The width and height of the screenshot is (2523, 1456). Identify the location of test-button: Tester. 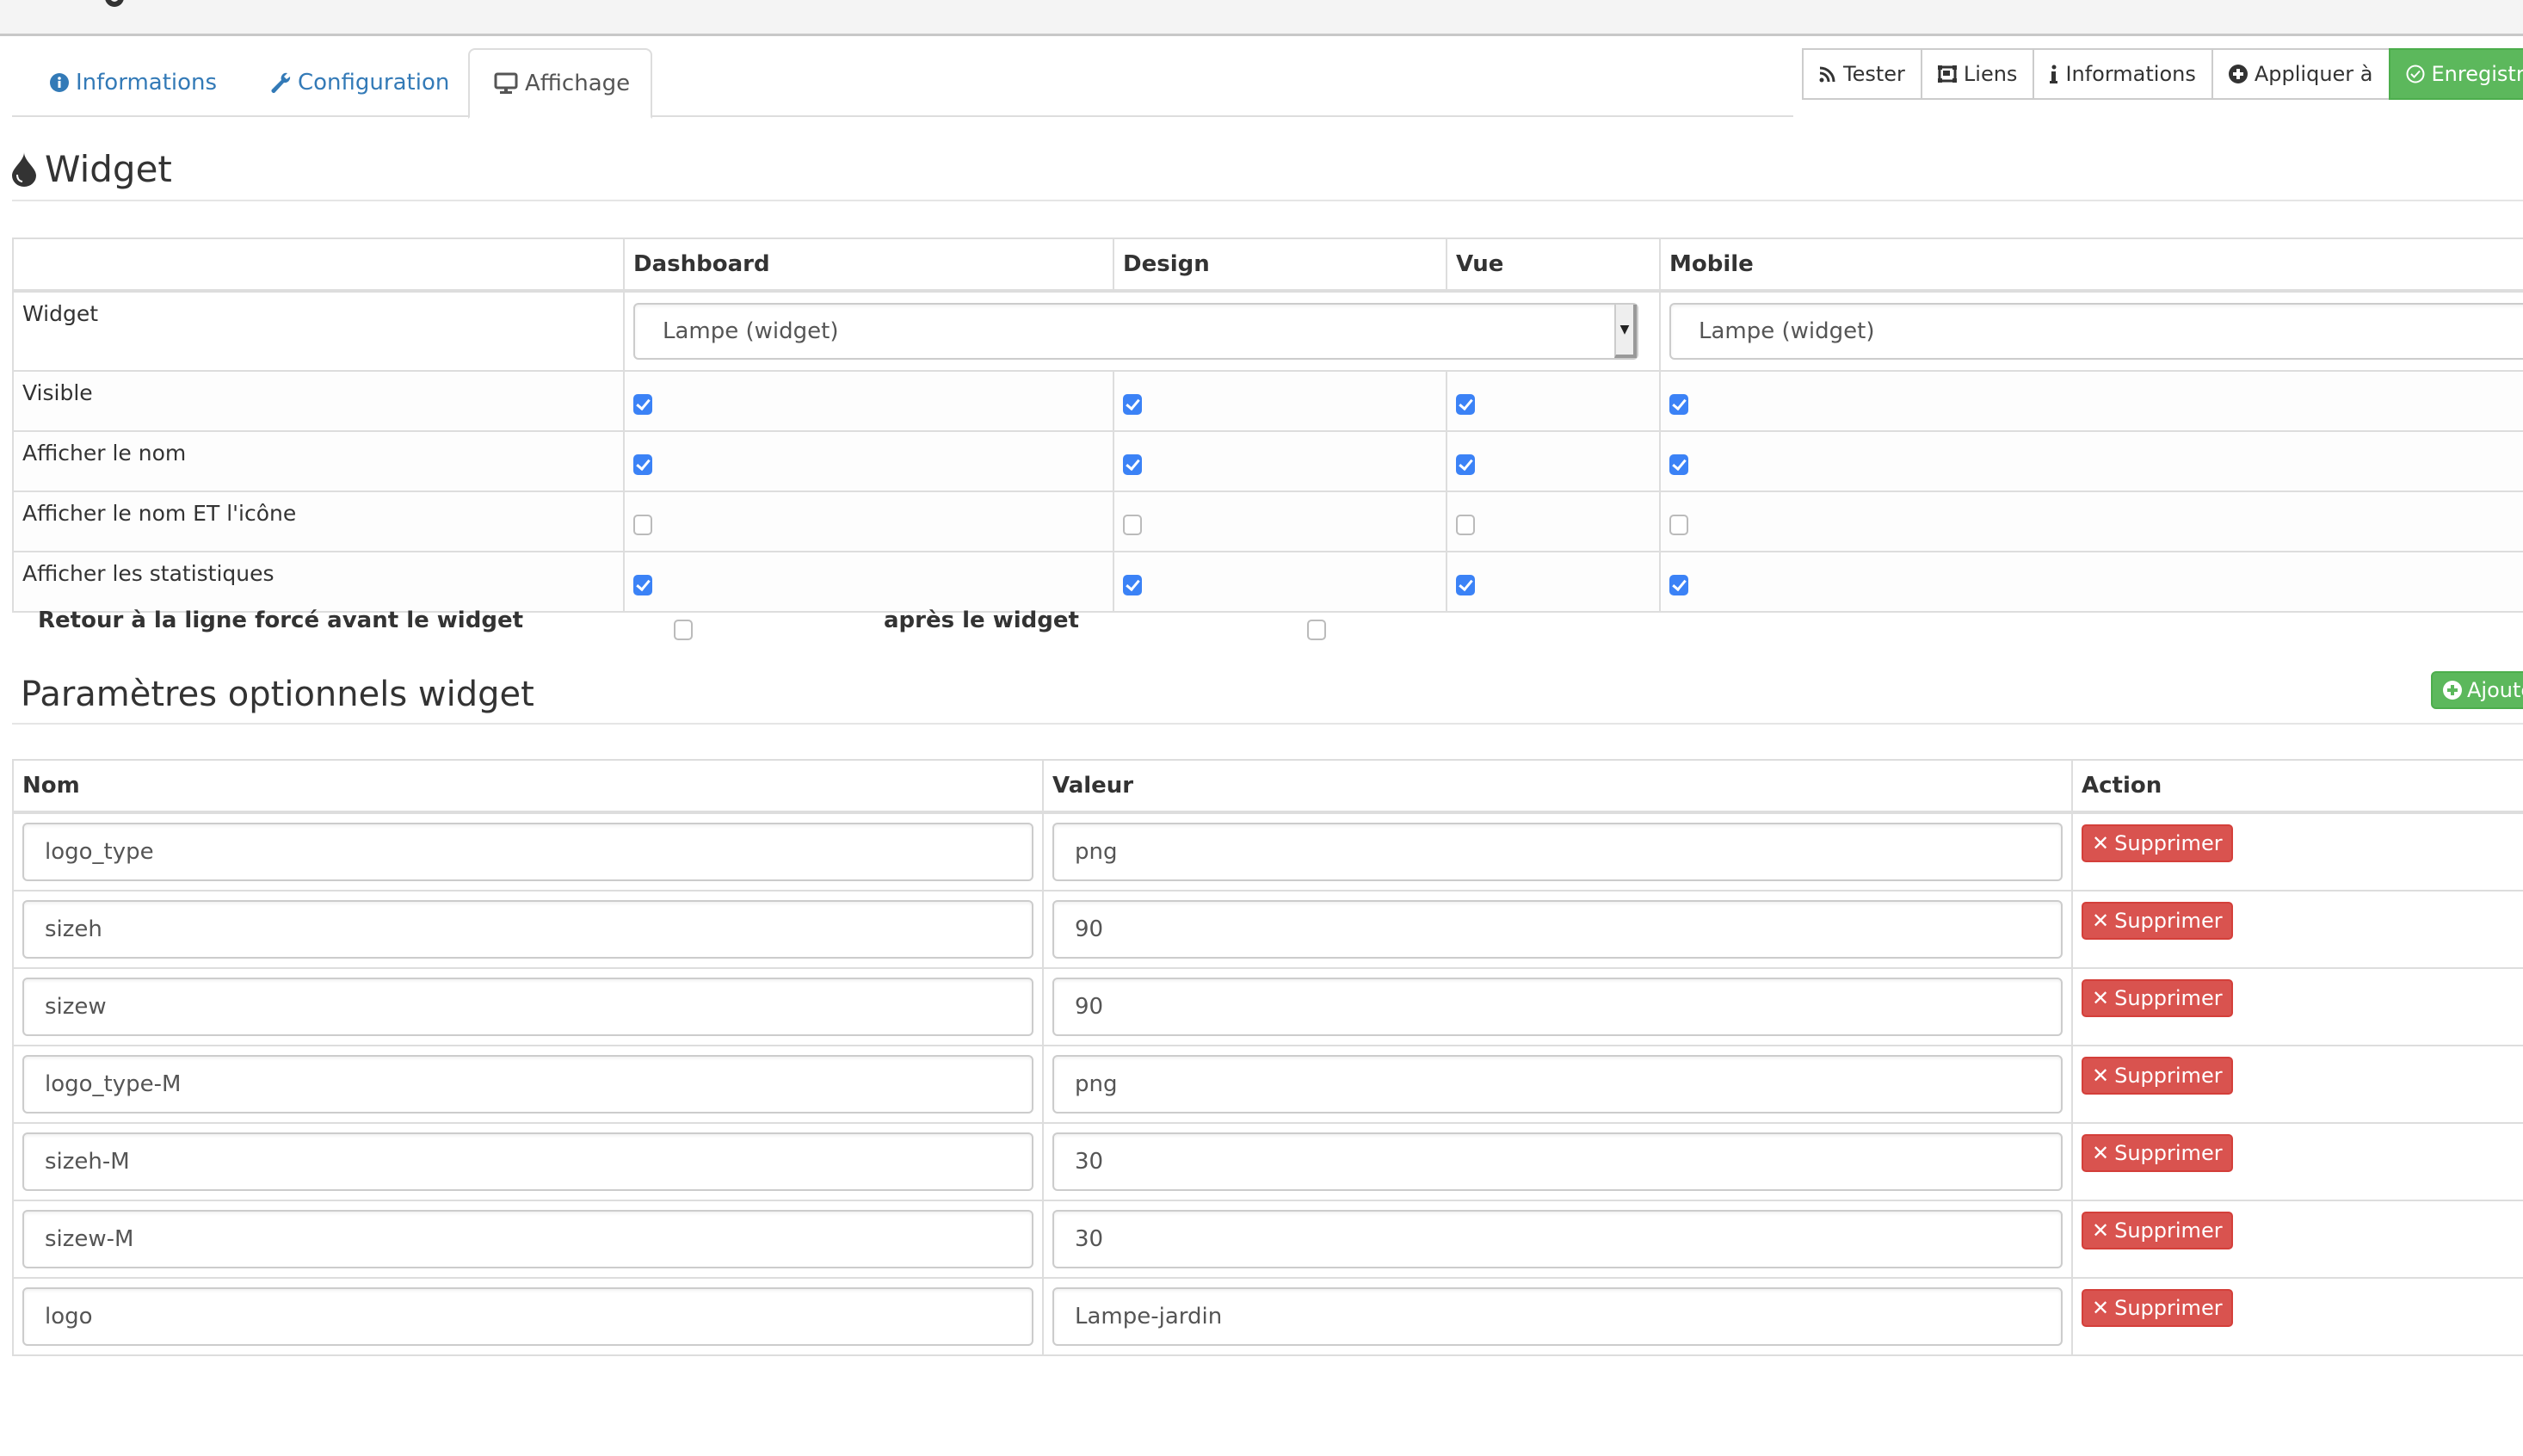
(1862, 74).